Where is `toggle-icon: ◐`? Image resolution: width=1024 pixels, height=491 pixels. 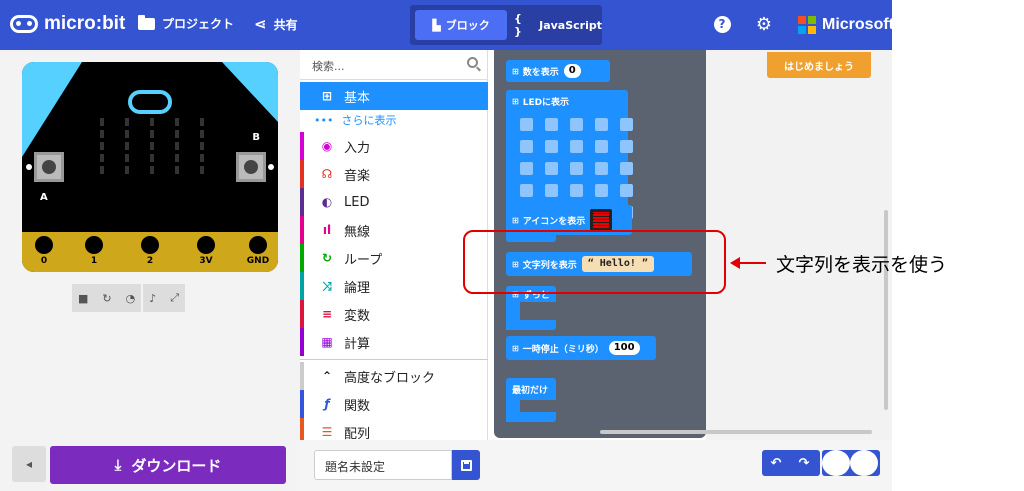 toggle-icon: ◐ is located at coordinates (327, 202).